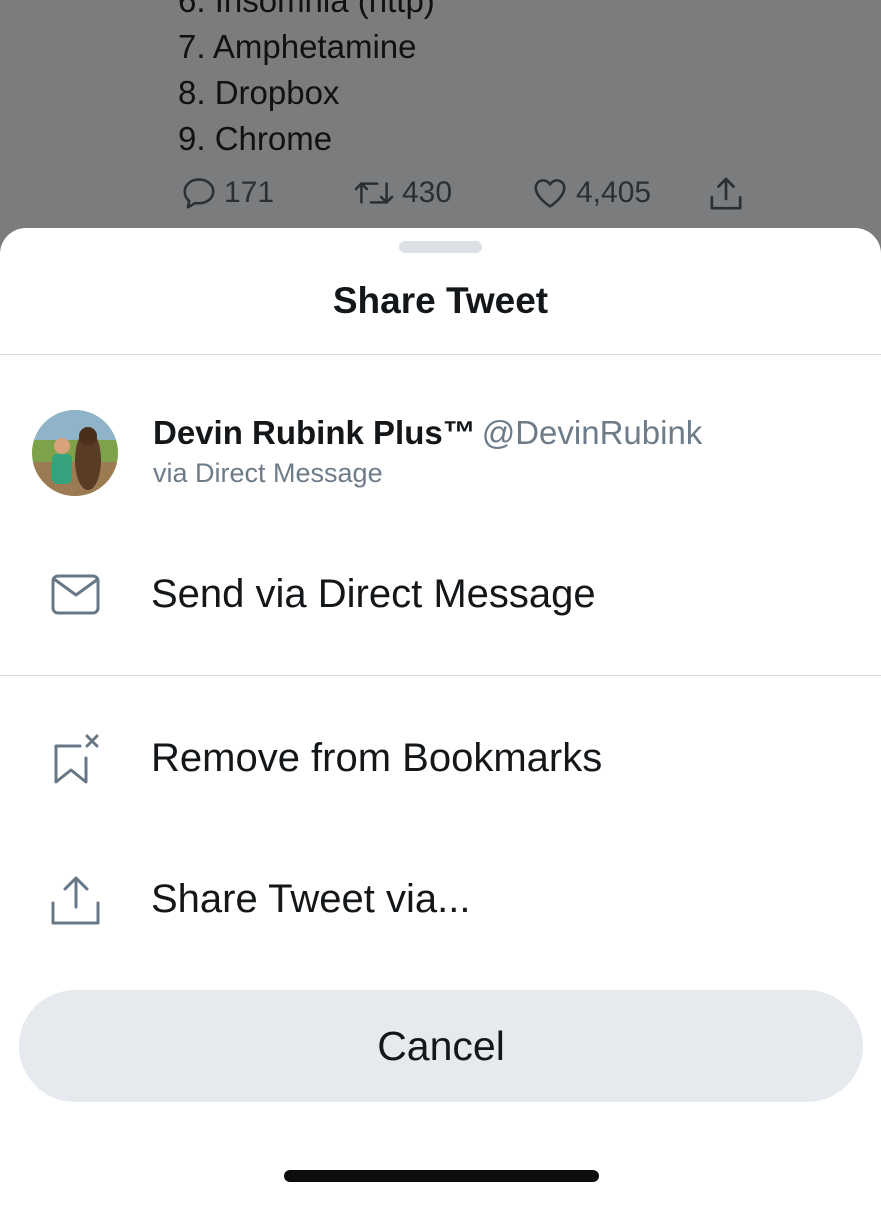  Describe the element at coordinates (550, 193) in the screenshot. I see `heart-icon` at that location.